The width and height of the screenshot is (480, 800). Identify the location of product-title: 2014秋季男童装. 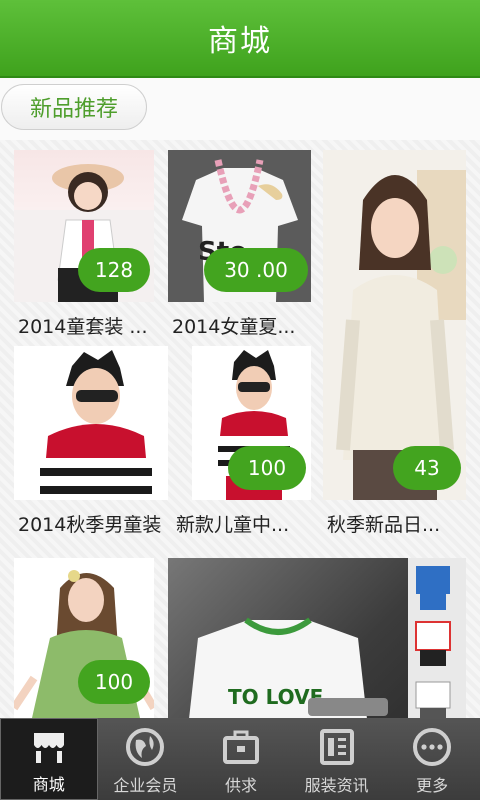
(90, 525).